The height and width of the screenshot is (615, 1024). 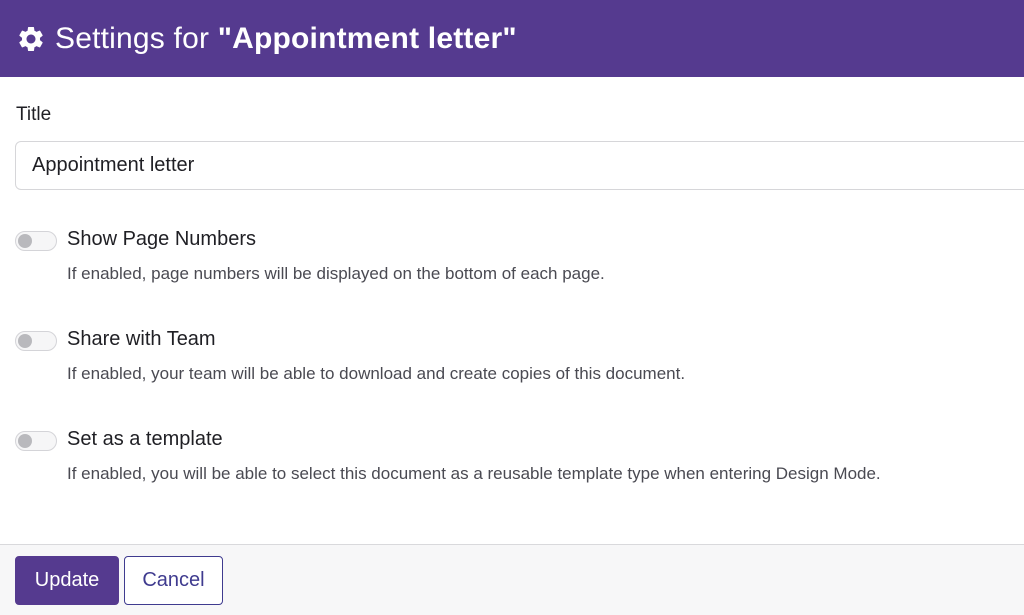 I want to click on title-input, so click(x=519, y=165).